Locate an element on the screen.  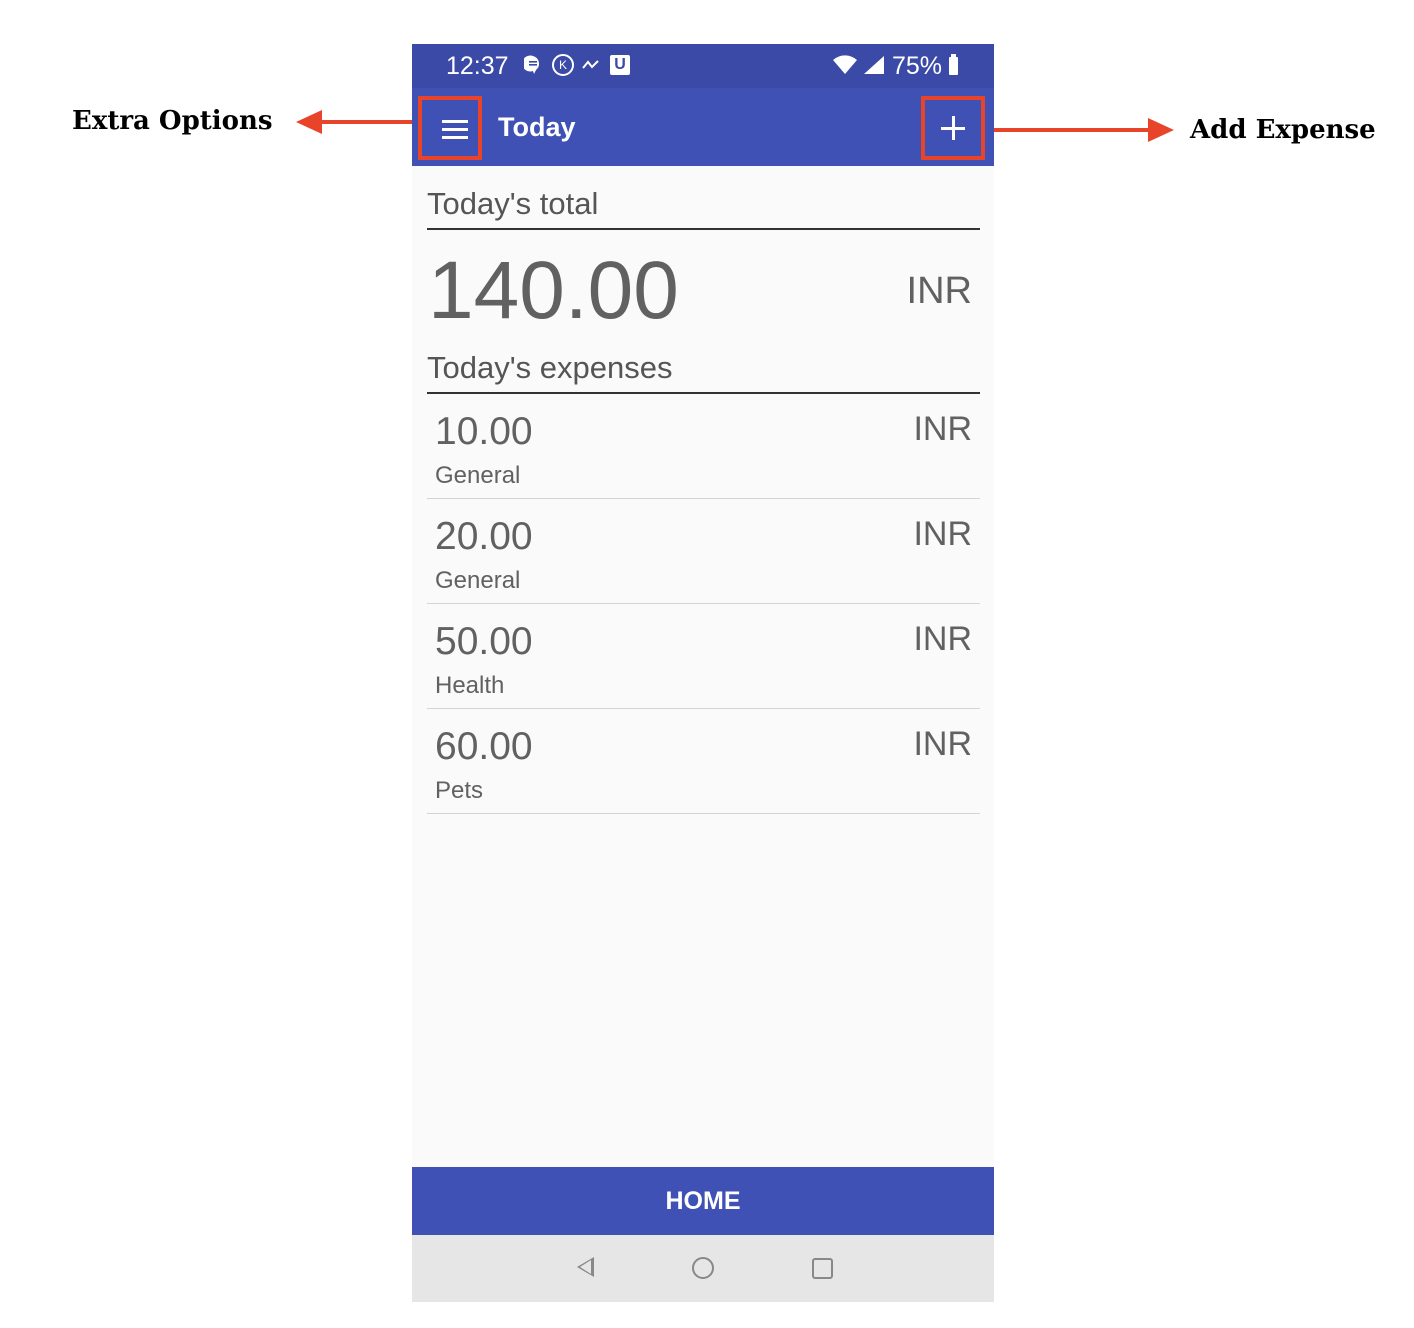
annotation-arrow-right is located at coordinates (1068, 130).